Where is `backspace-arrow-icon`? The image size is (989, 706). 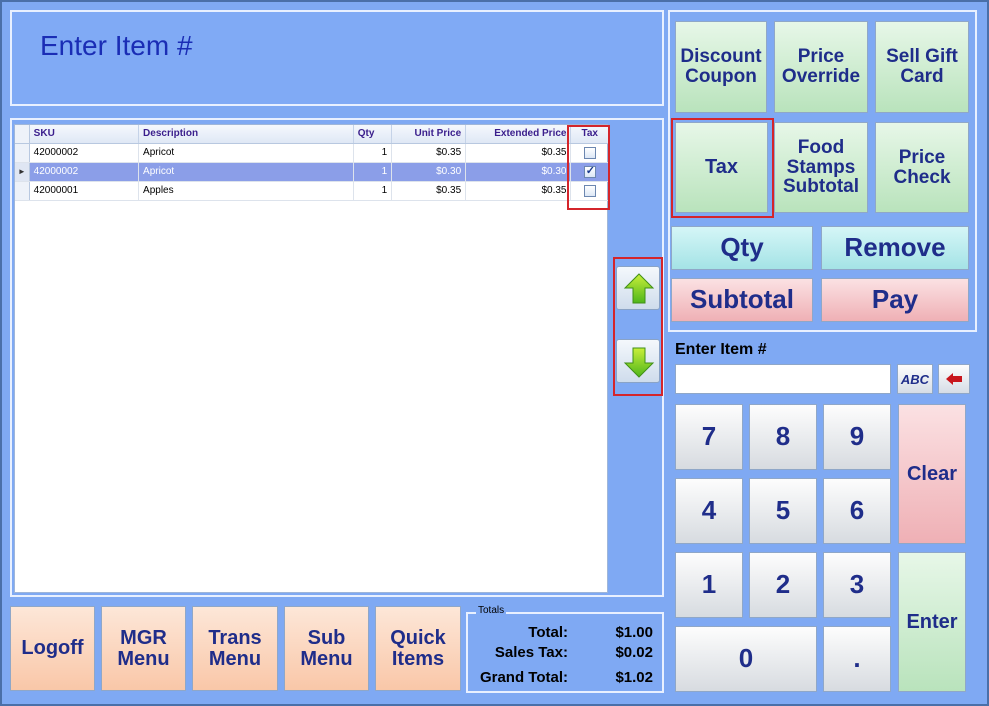
backspace-arrow-icon is located at coordinates (954, 379).